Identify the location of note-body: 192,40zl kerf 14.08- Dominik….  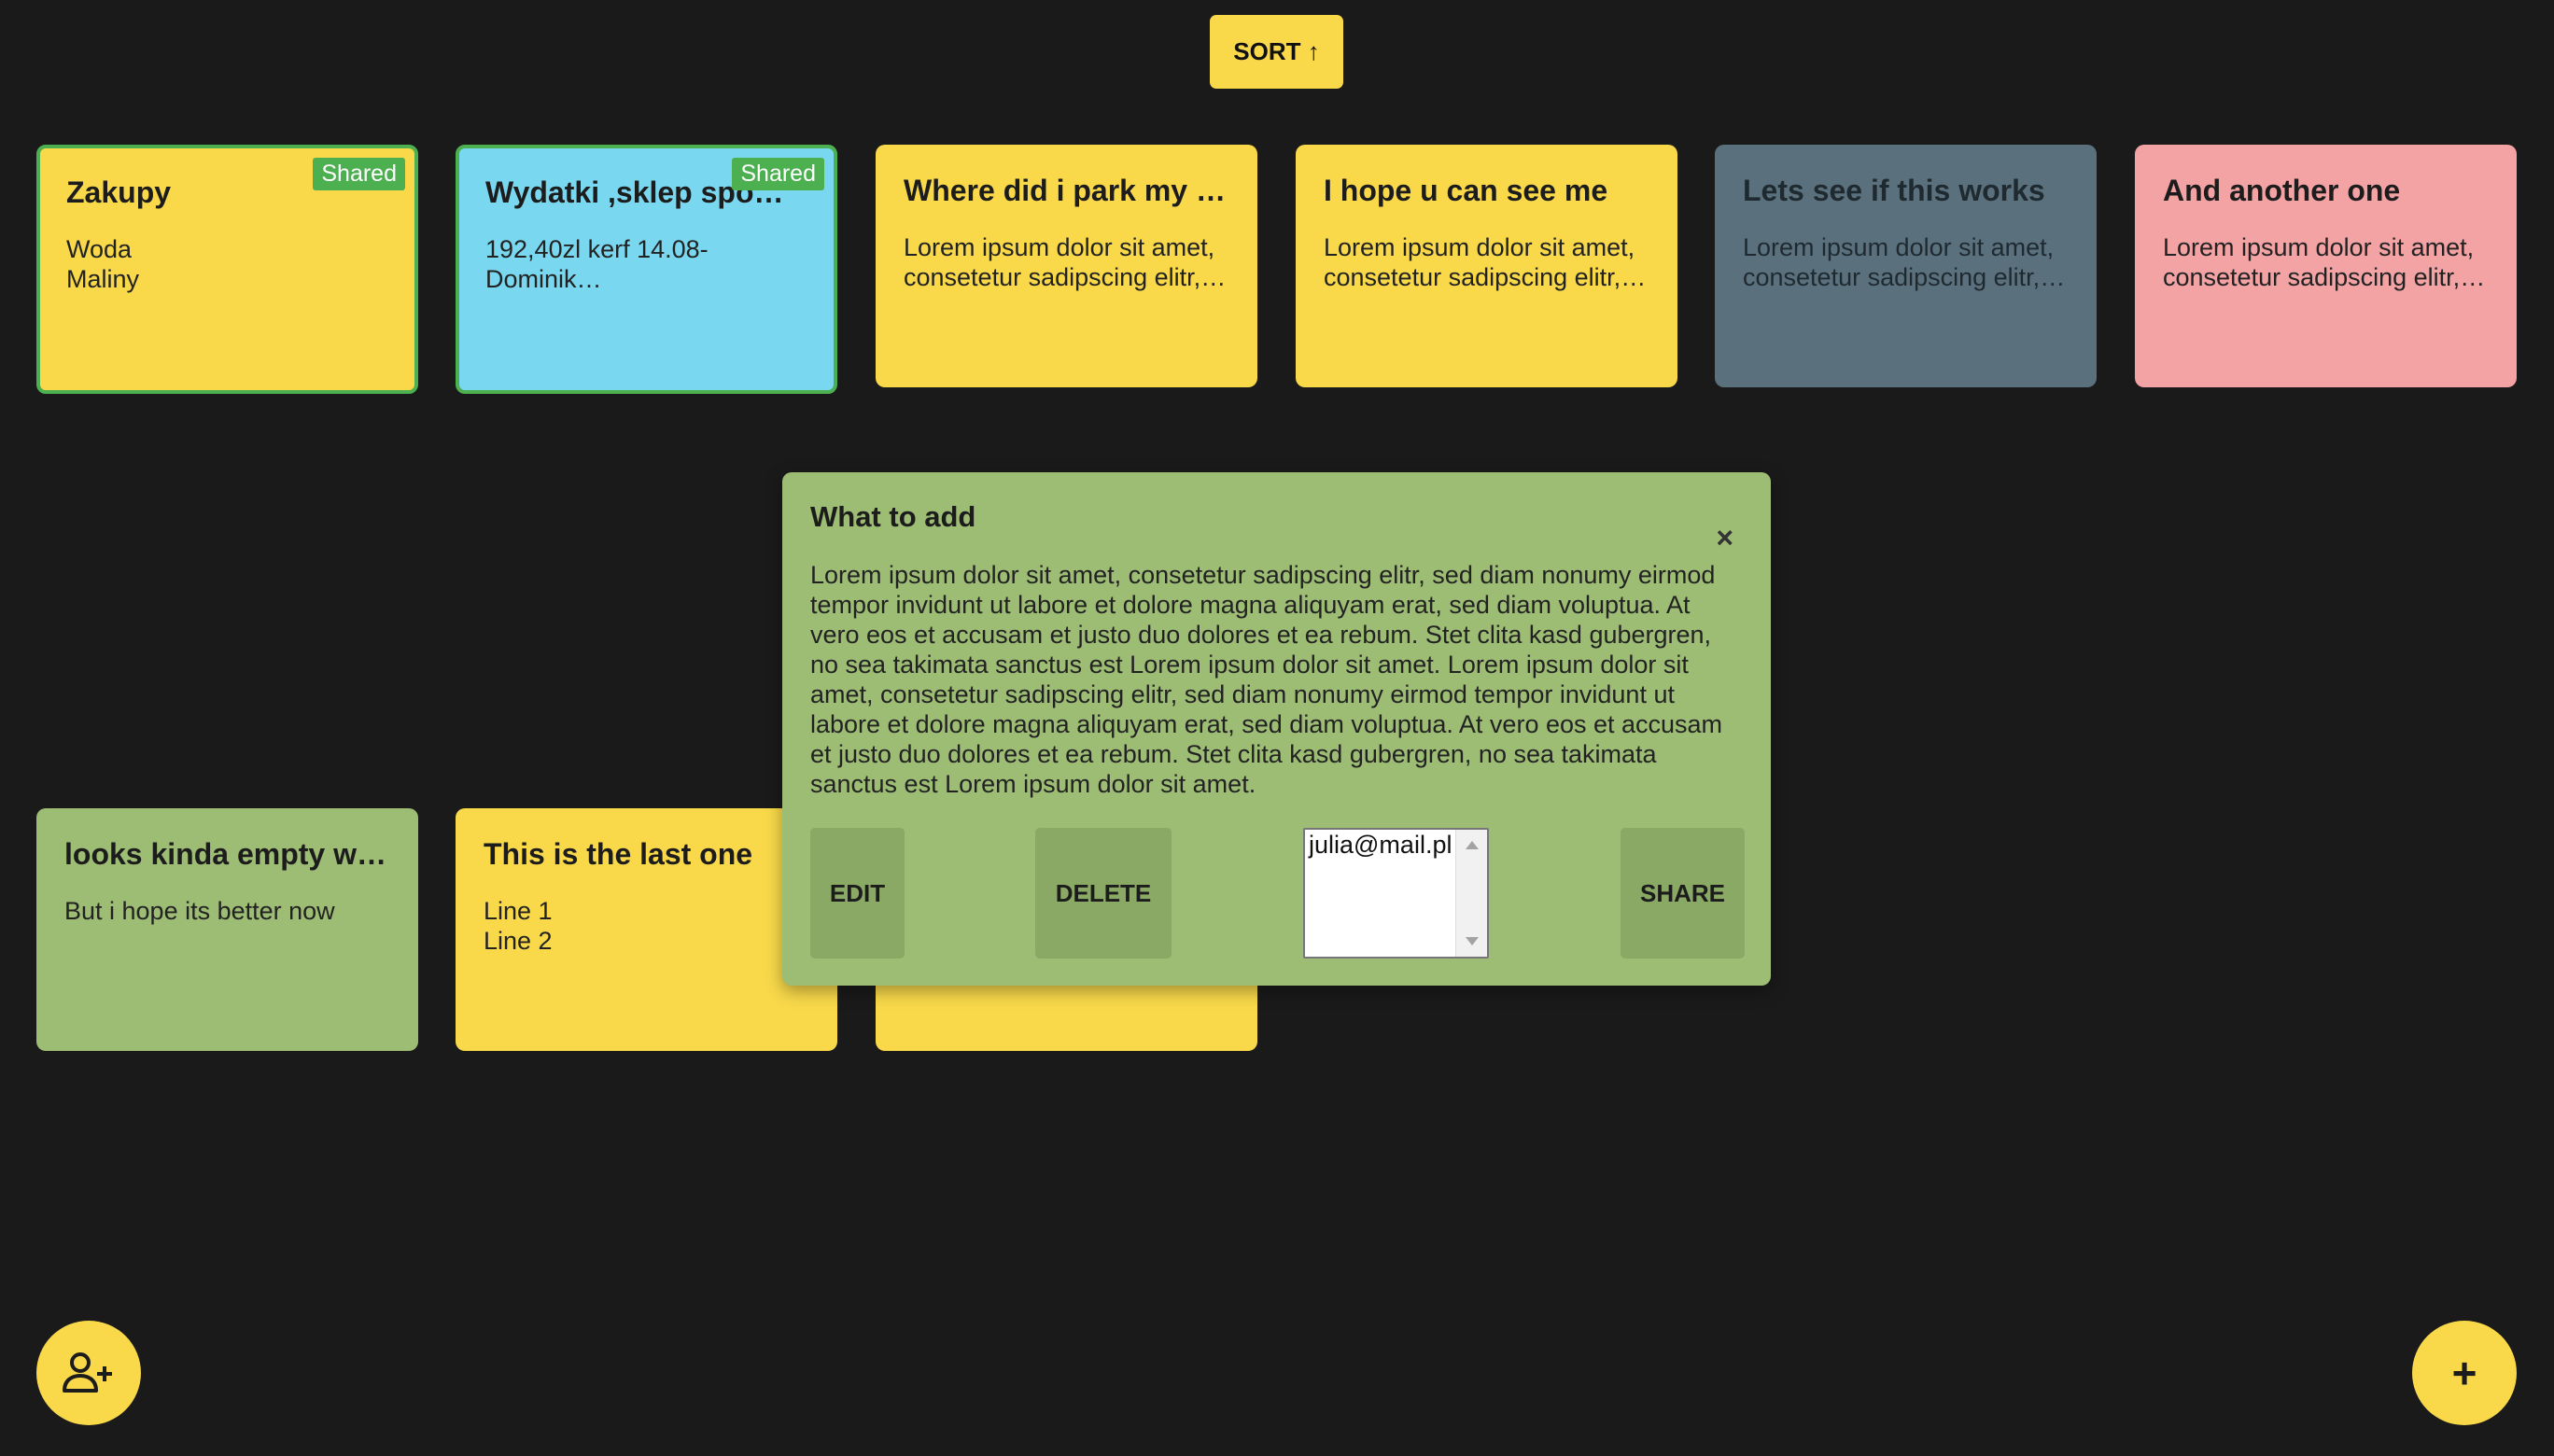
(597, 264).